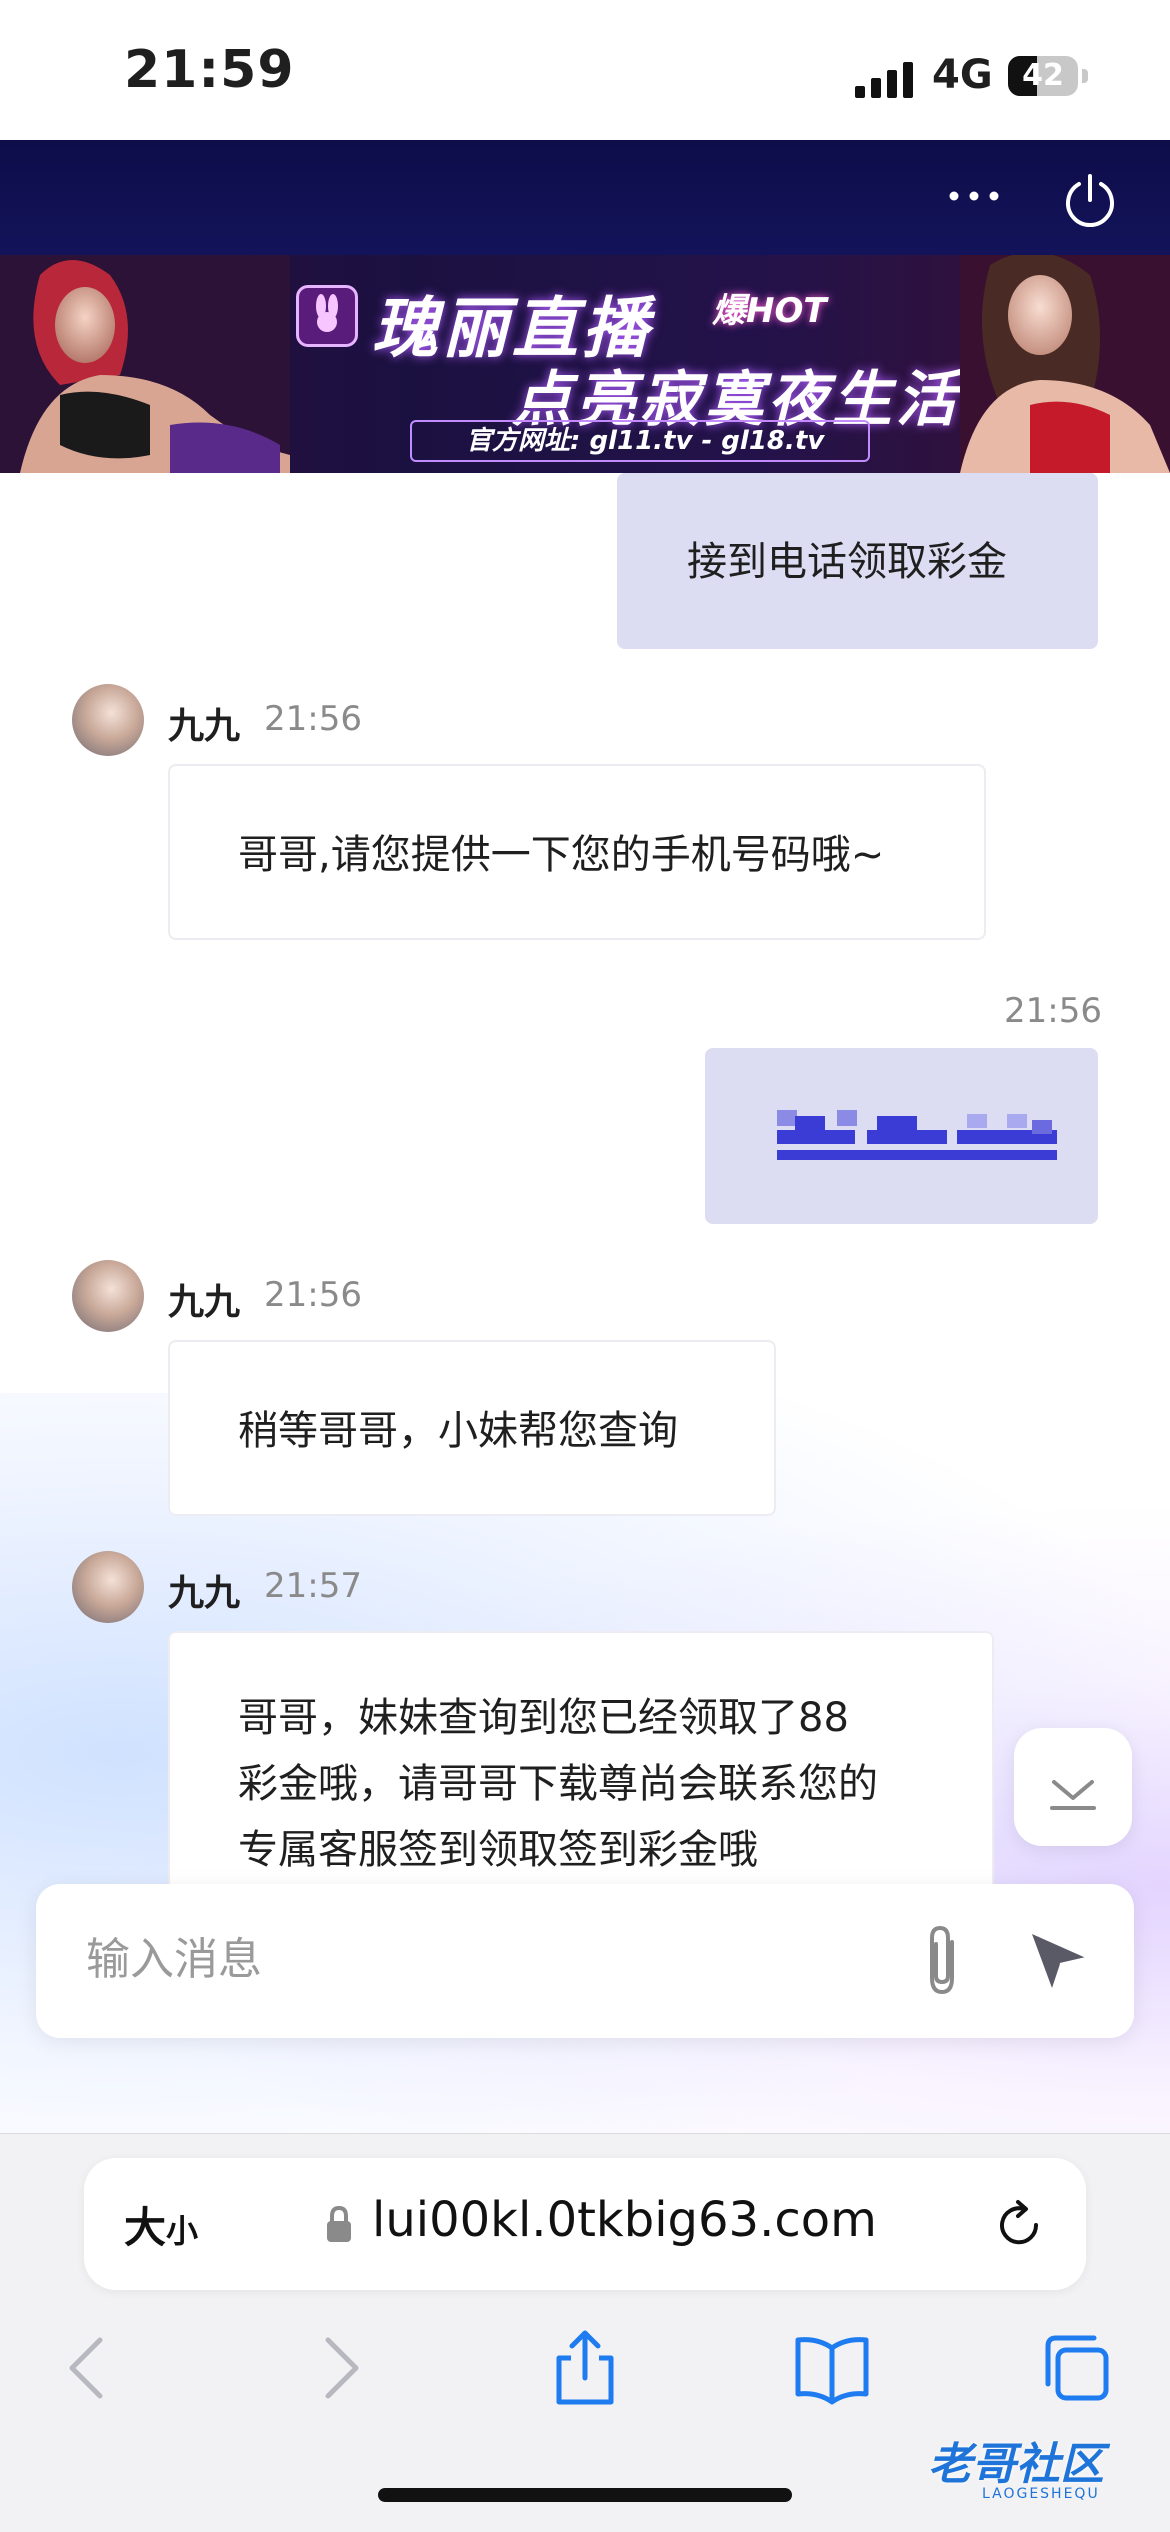 Image resolution: width=1170 pixels, height=2532 pixels. I want to click on text-size-small-label: 小, so click(182, 2231).